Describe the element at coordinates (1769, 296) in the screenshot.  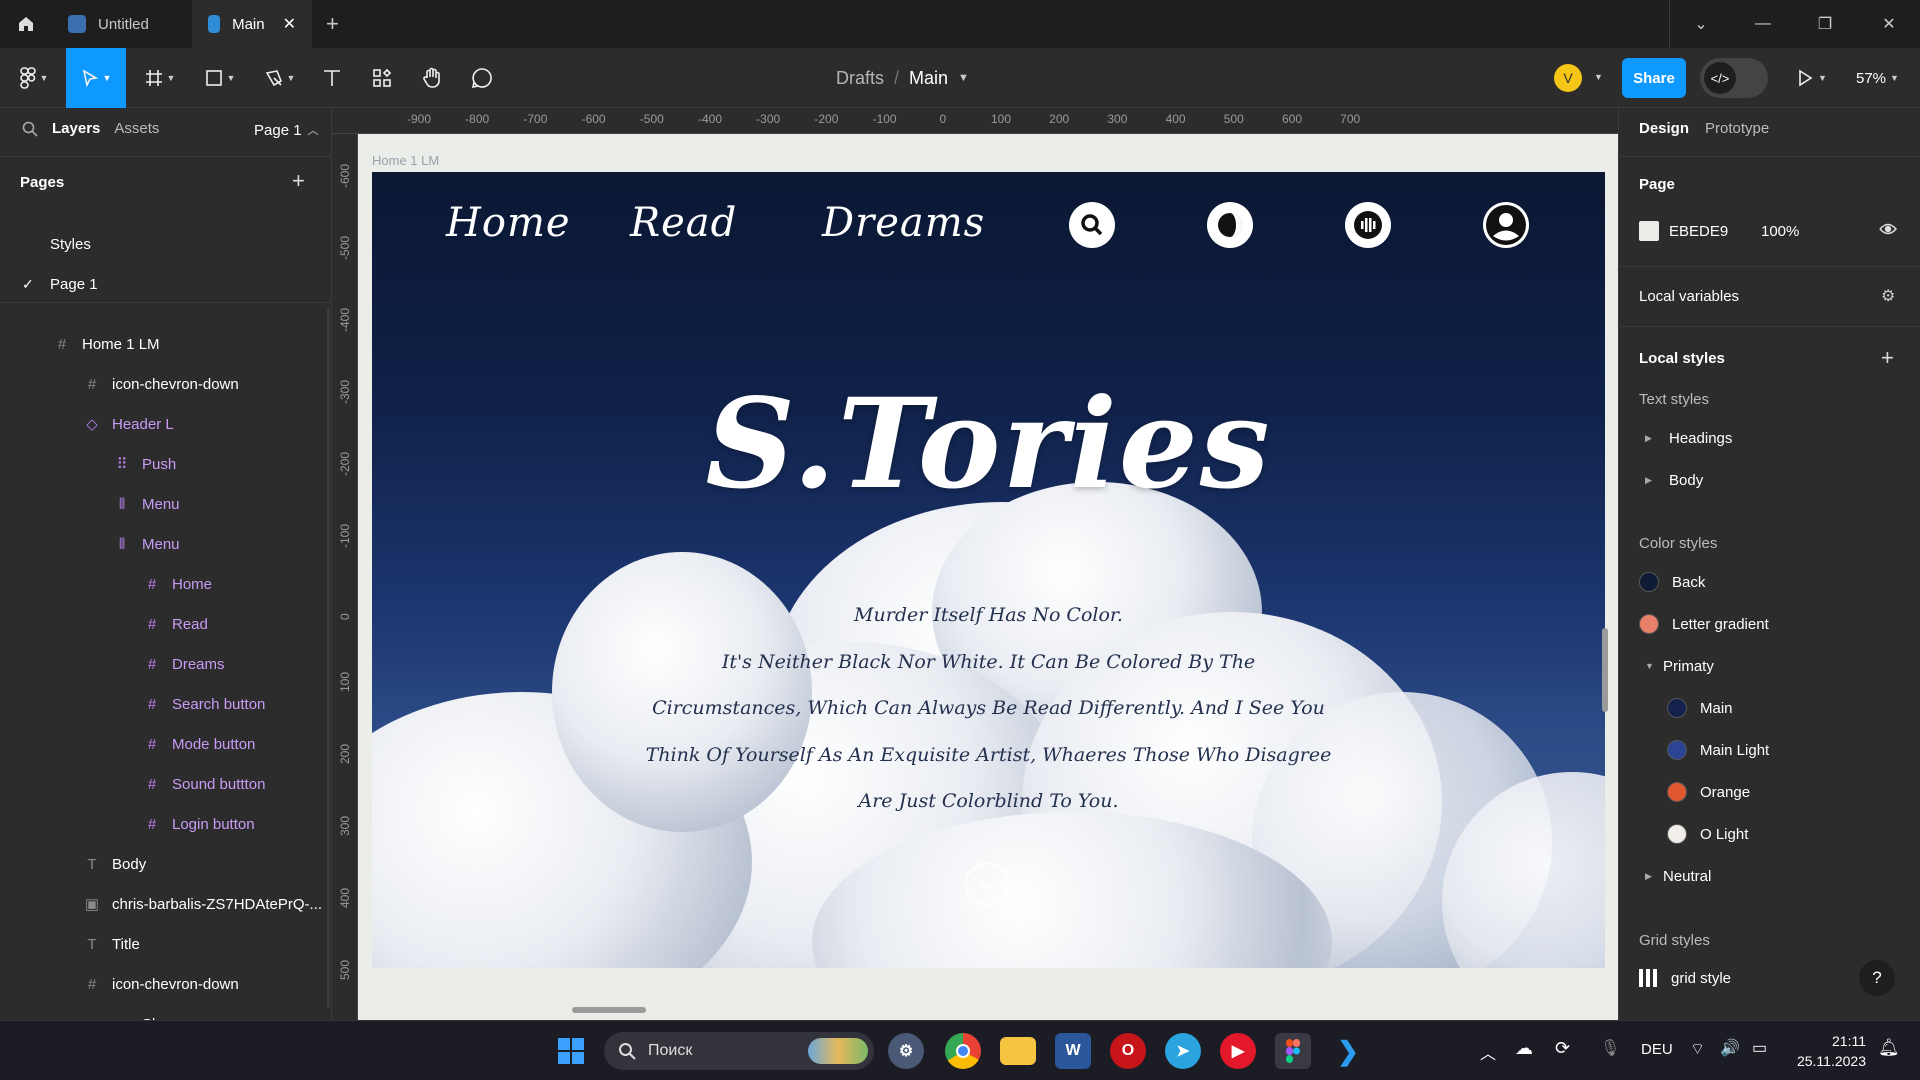
I see `local-variables-row: Local variables ⚙` at that location.